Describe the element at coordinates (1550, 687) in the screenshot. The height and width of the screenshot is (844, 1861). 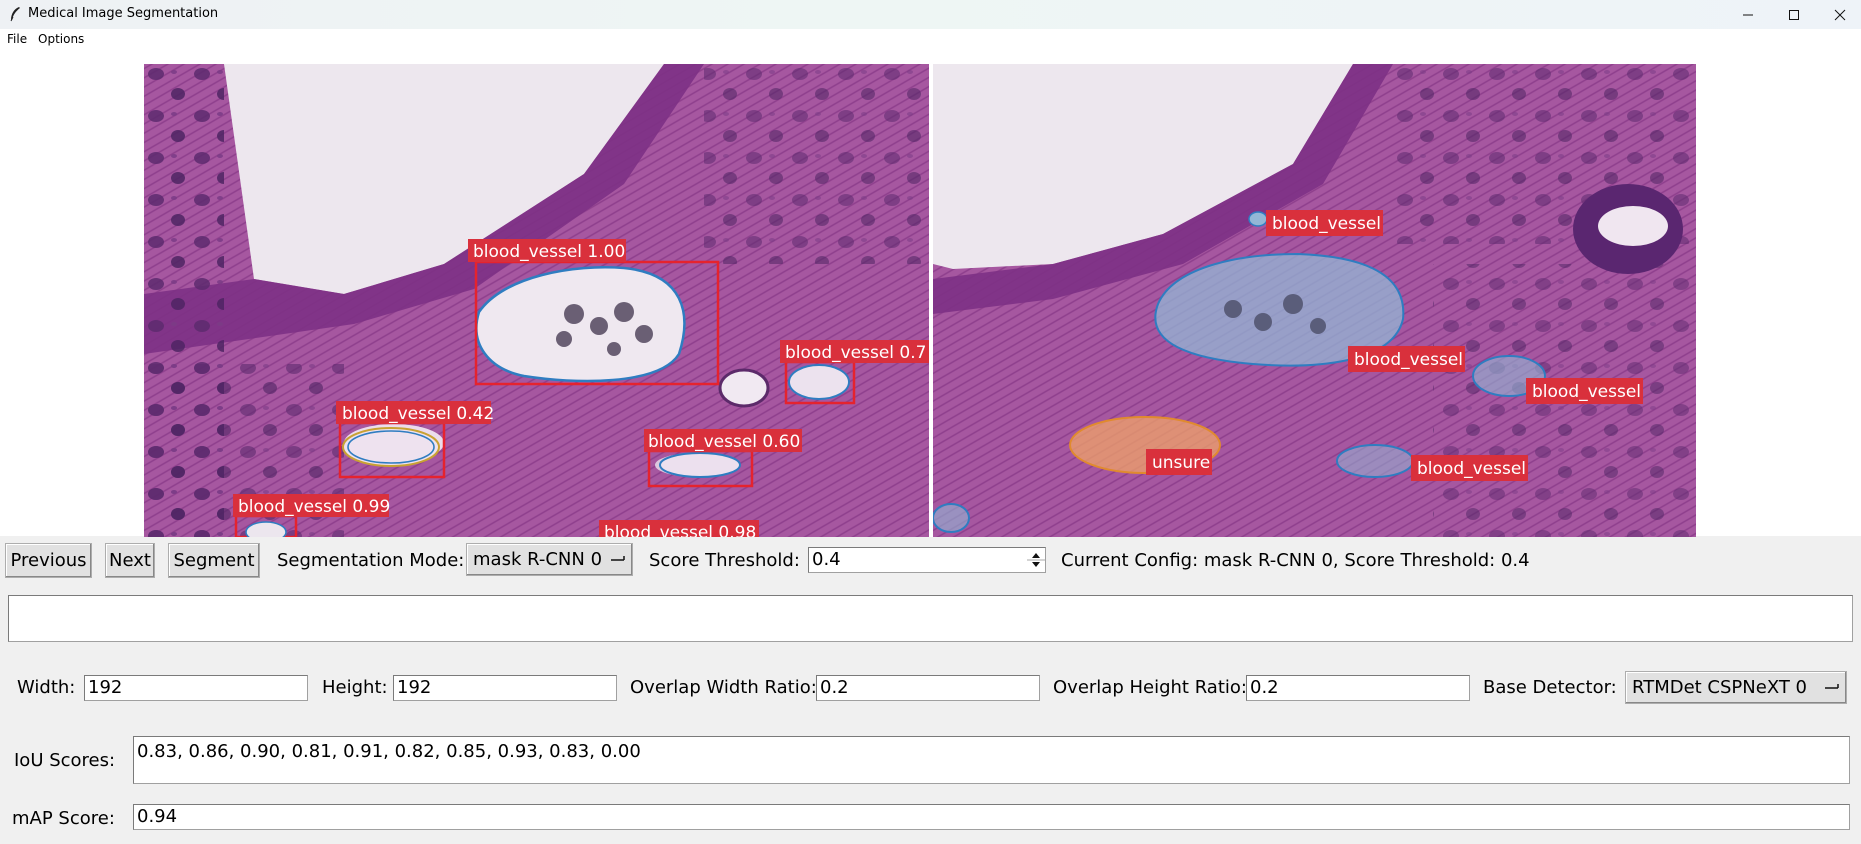
I see `base-detector-label: Base Detector:` at that location.